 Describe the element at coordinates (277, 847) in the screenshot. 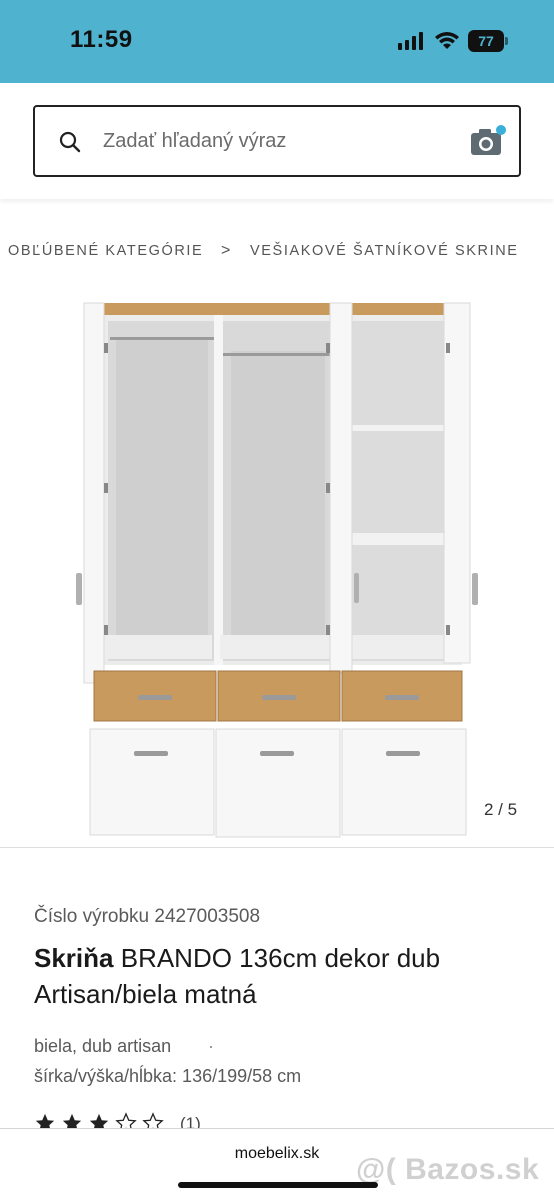

I see `section-divider` at that location.